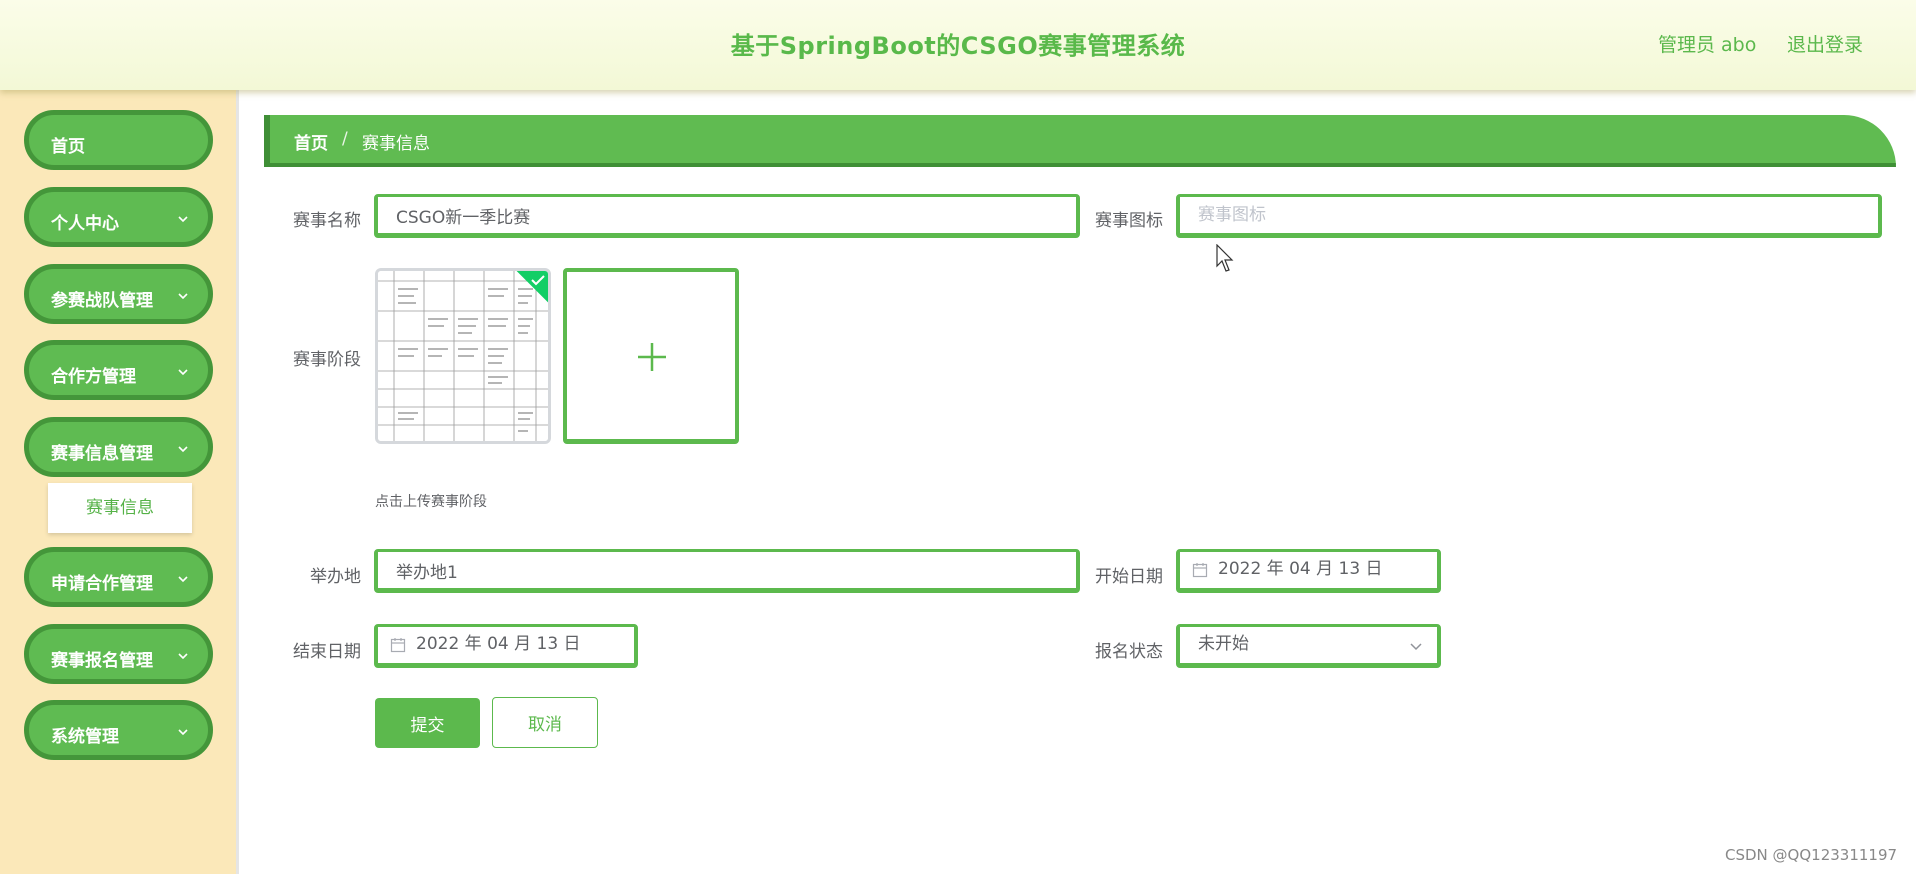 The width and height of the screenshot is (1916, 874). I want to click on sidebar-item-partner-management: 合作方管理, so click(118, 370).